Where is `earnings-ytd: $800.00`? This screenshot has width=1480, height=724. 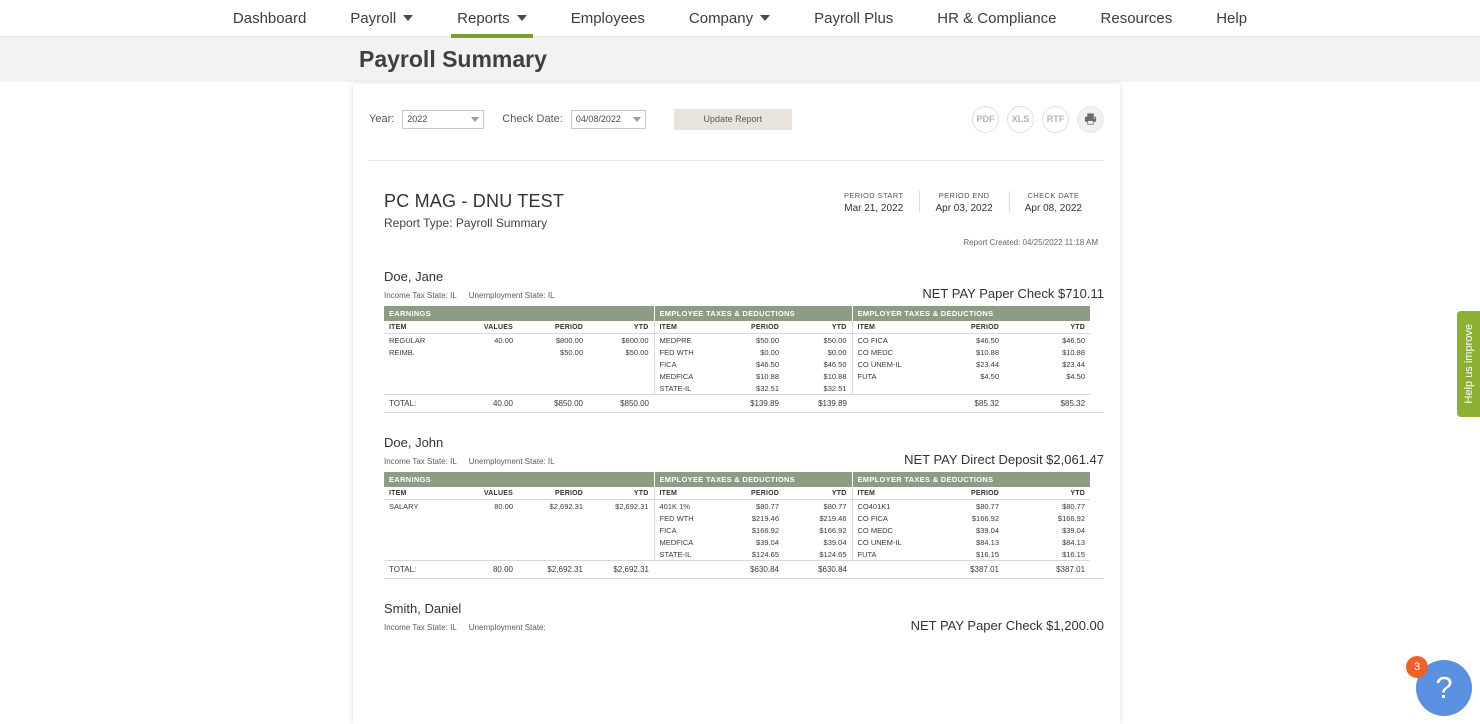
earnings-ytd: $800.00 is located at coordinates (635, 340).